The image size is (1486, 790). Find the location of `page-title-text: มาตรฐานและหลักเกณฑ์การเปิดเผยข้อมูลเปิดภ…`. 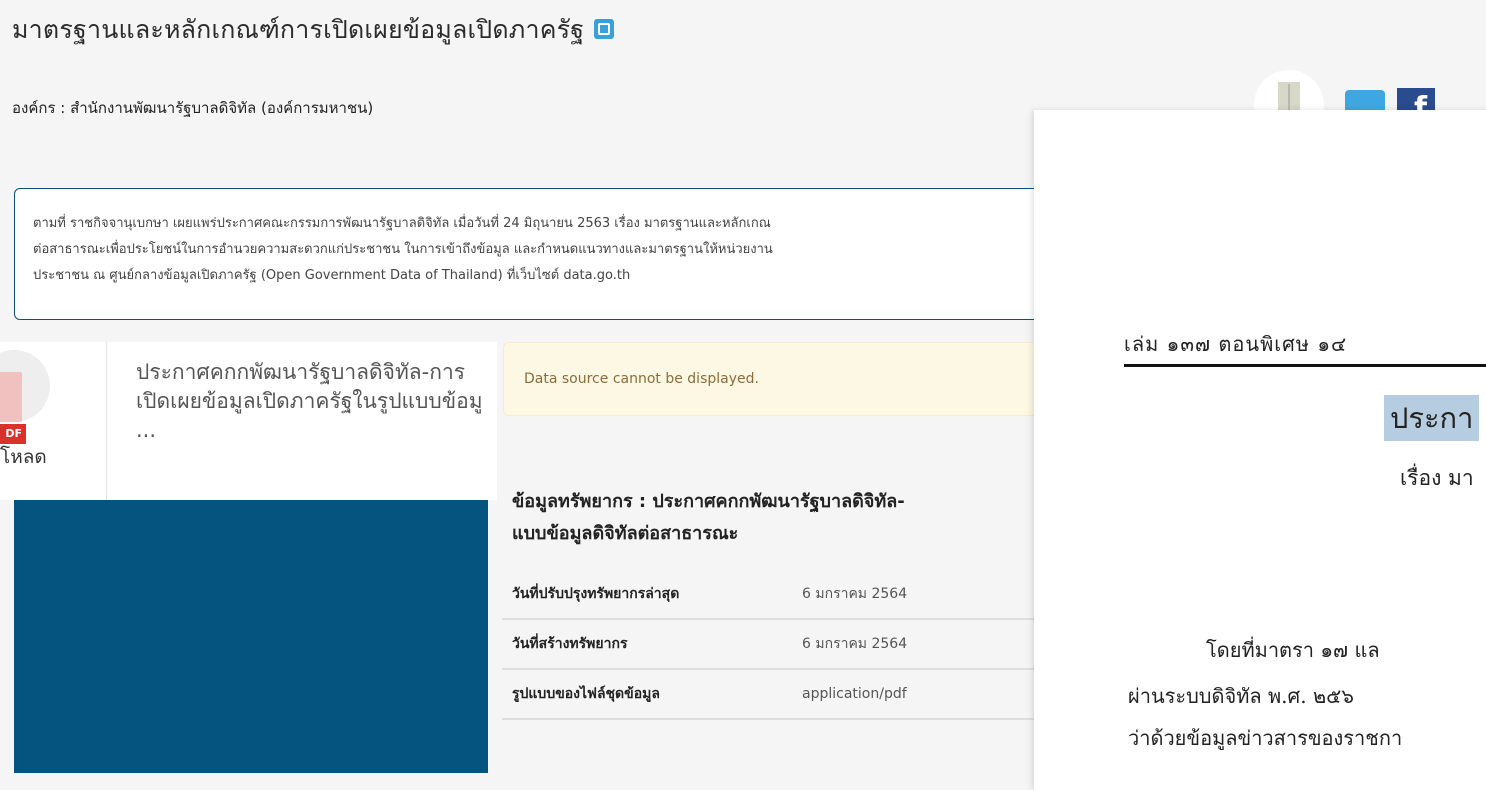

page-title-text: มาตรฐานและหลักเกณฑ์การเปิดเผยข้อมูลเปิดภ… is located at coordinates (298, 29).